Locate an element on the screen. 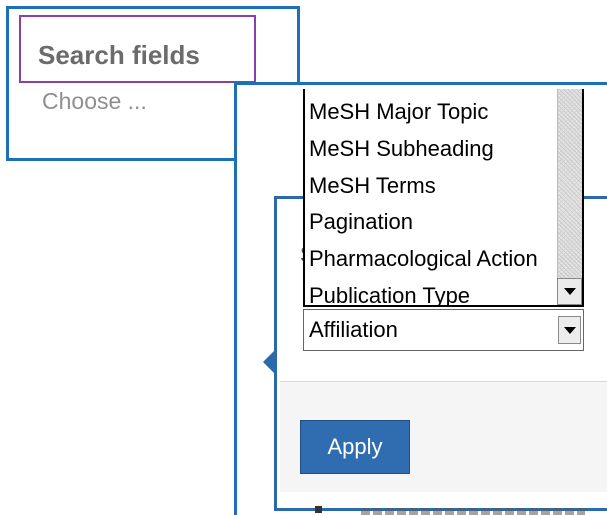 The height and width of the screenshot is (515, 607). popup-pointer is located at coordinates (269, 362).